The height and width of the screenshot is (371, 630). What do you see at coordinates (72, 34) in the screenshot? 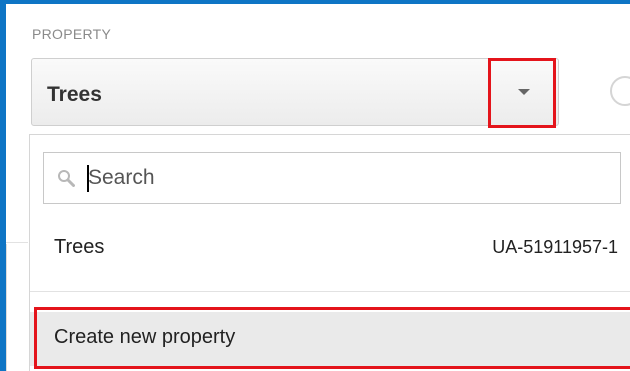
I see `section-label: PROPERTY` at bounding box center [72, 34].